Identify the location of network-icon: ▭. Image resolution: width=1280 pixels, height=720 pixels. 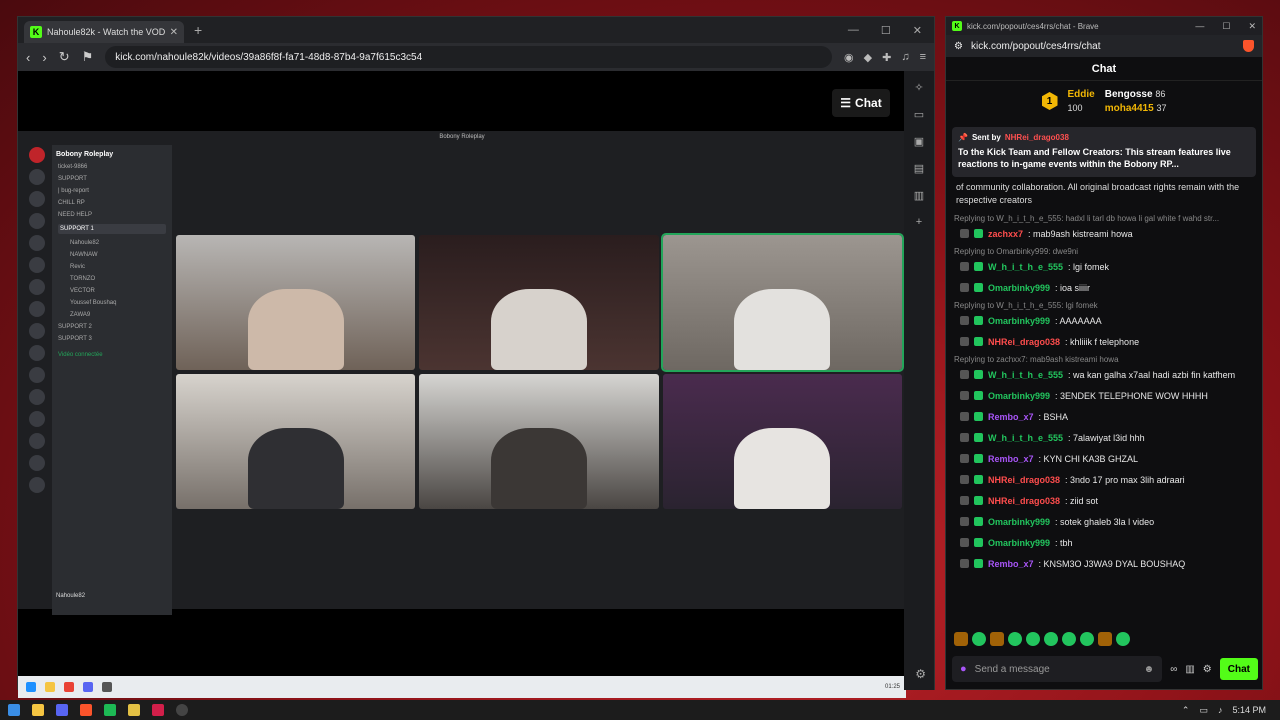
(1203, 710).